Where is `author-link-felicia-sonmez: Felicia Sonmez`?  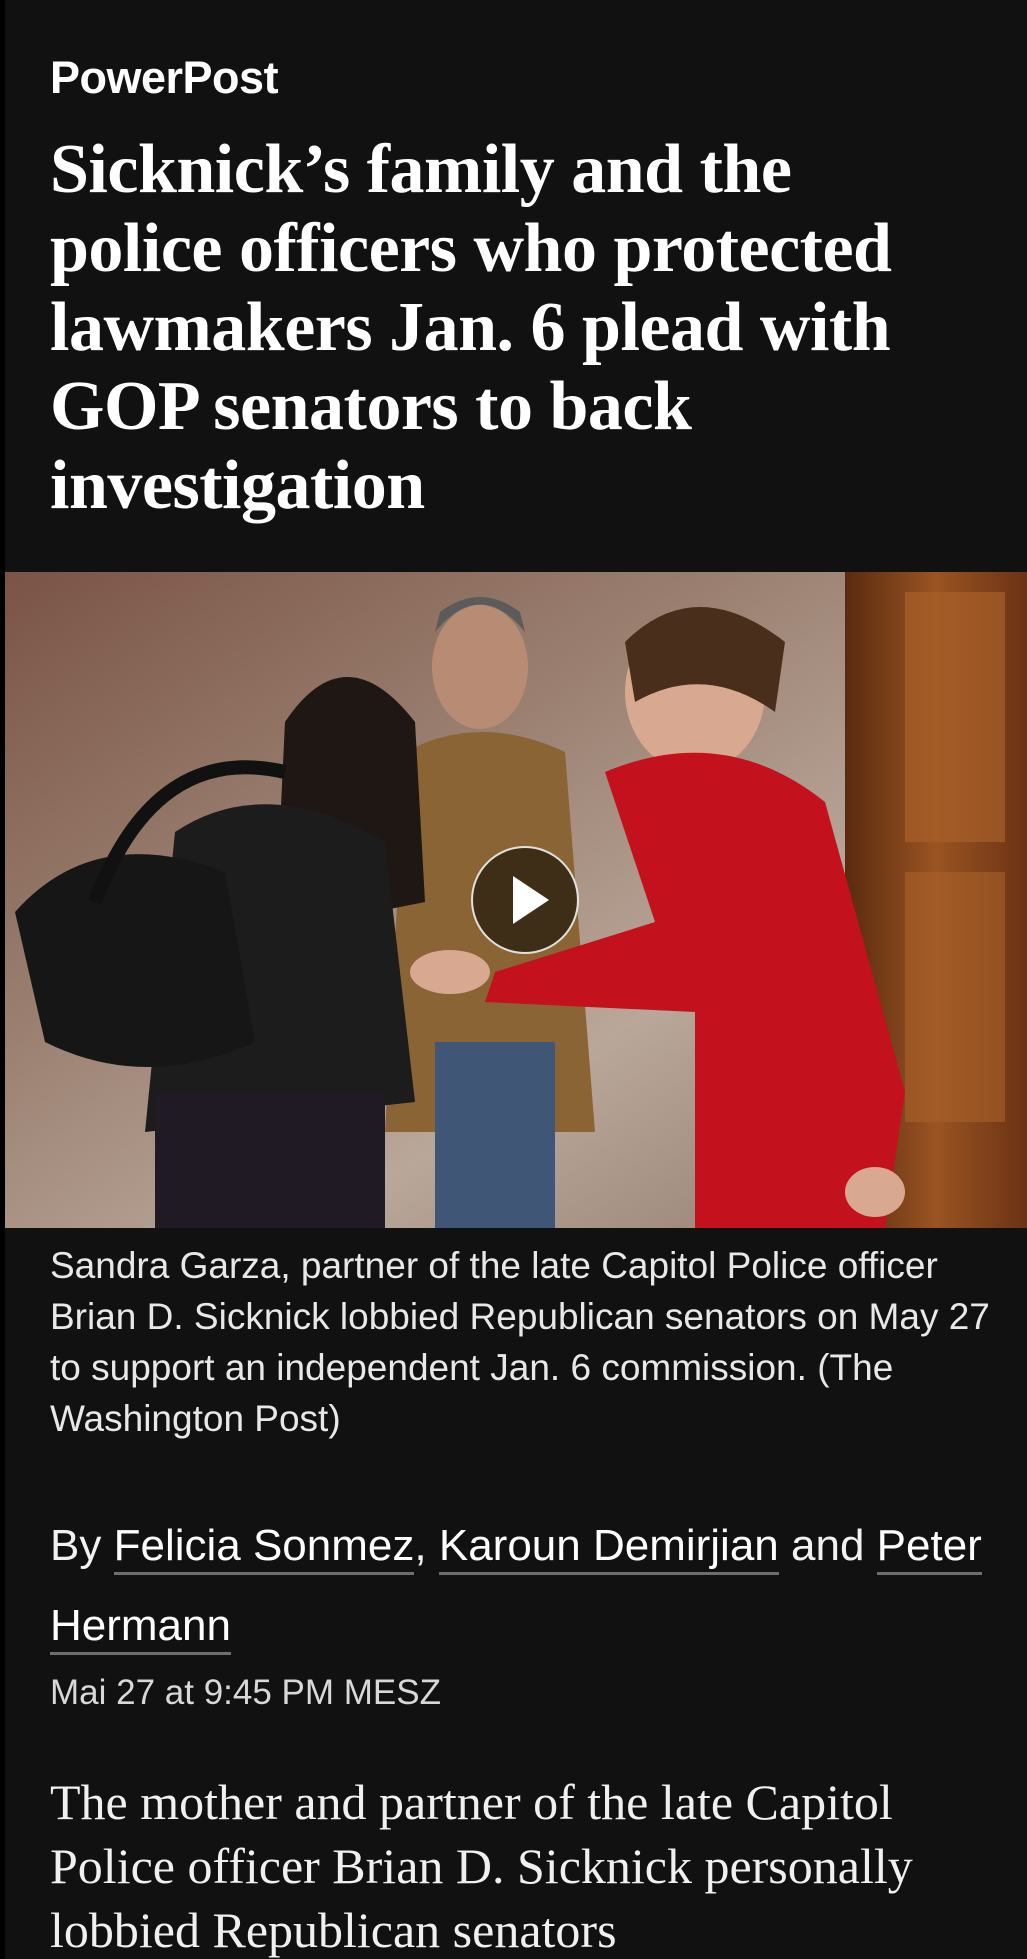 author-link-felicia-sonmez: Felicia Sonmez is located at coordinates (264, 1548).